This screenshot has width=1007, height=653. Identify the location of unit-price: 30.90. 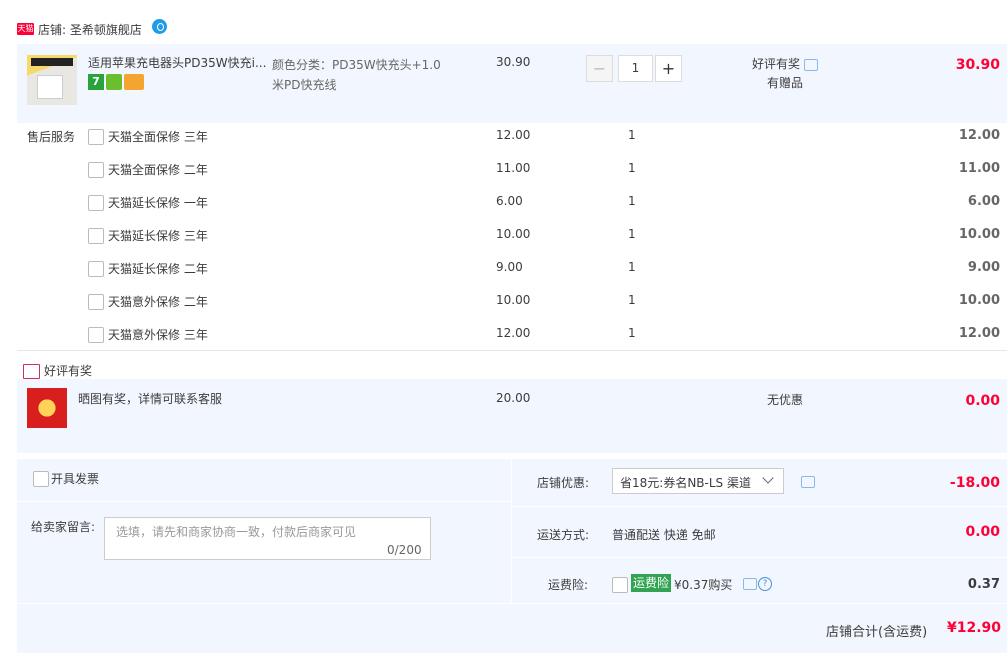
(513, 62).